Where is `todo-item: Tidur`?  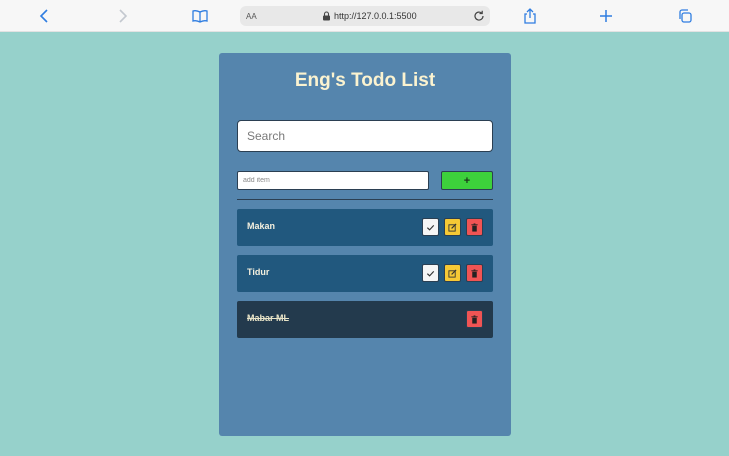 todo-item: Tidur is located at coordinates (365, 273).